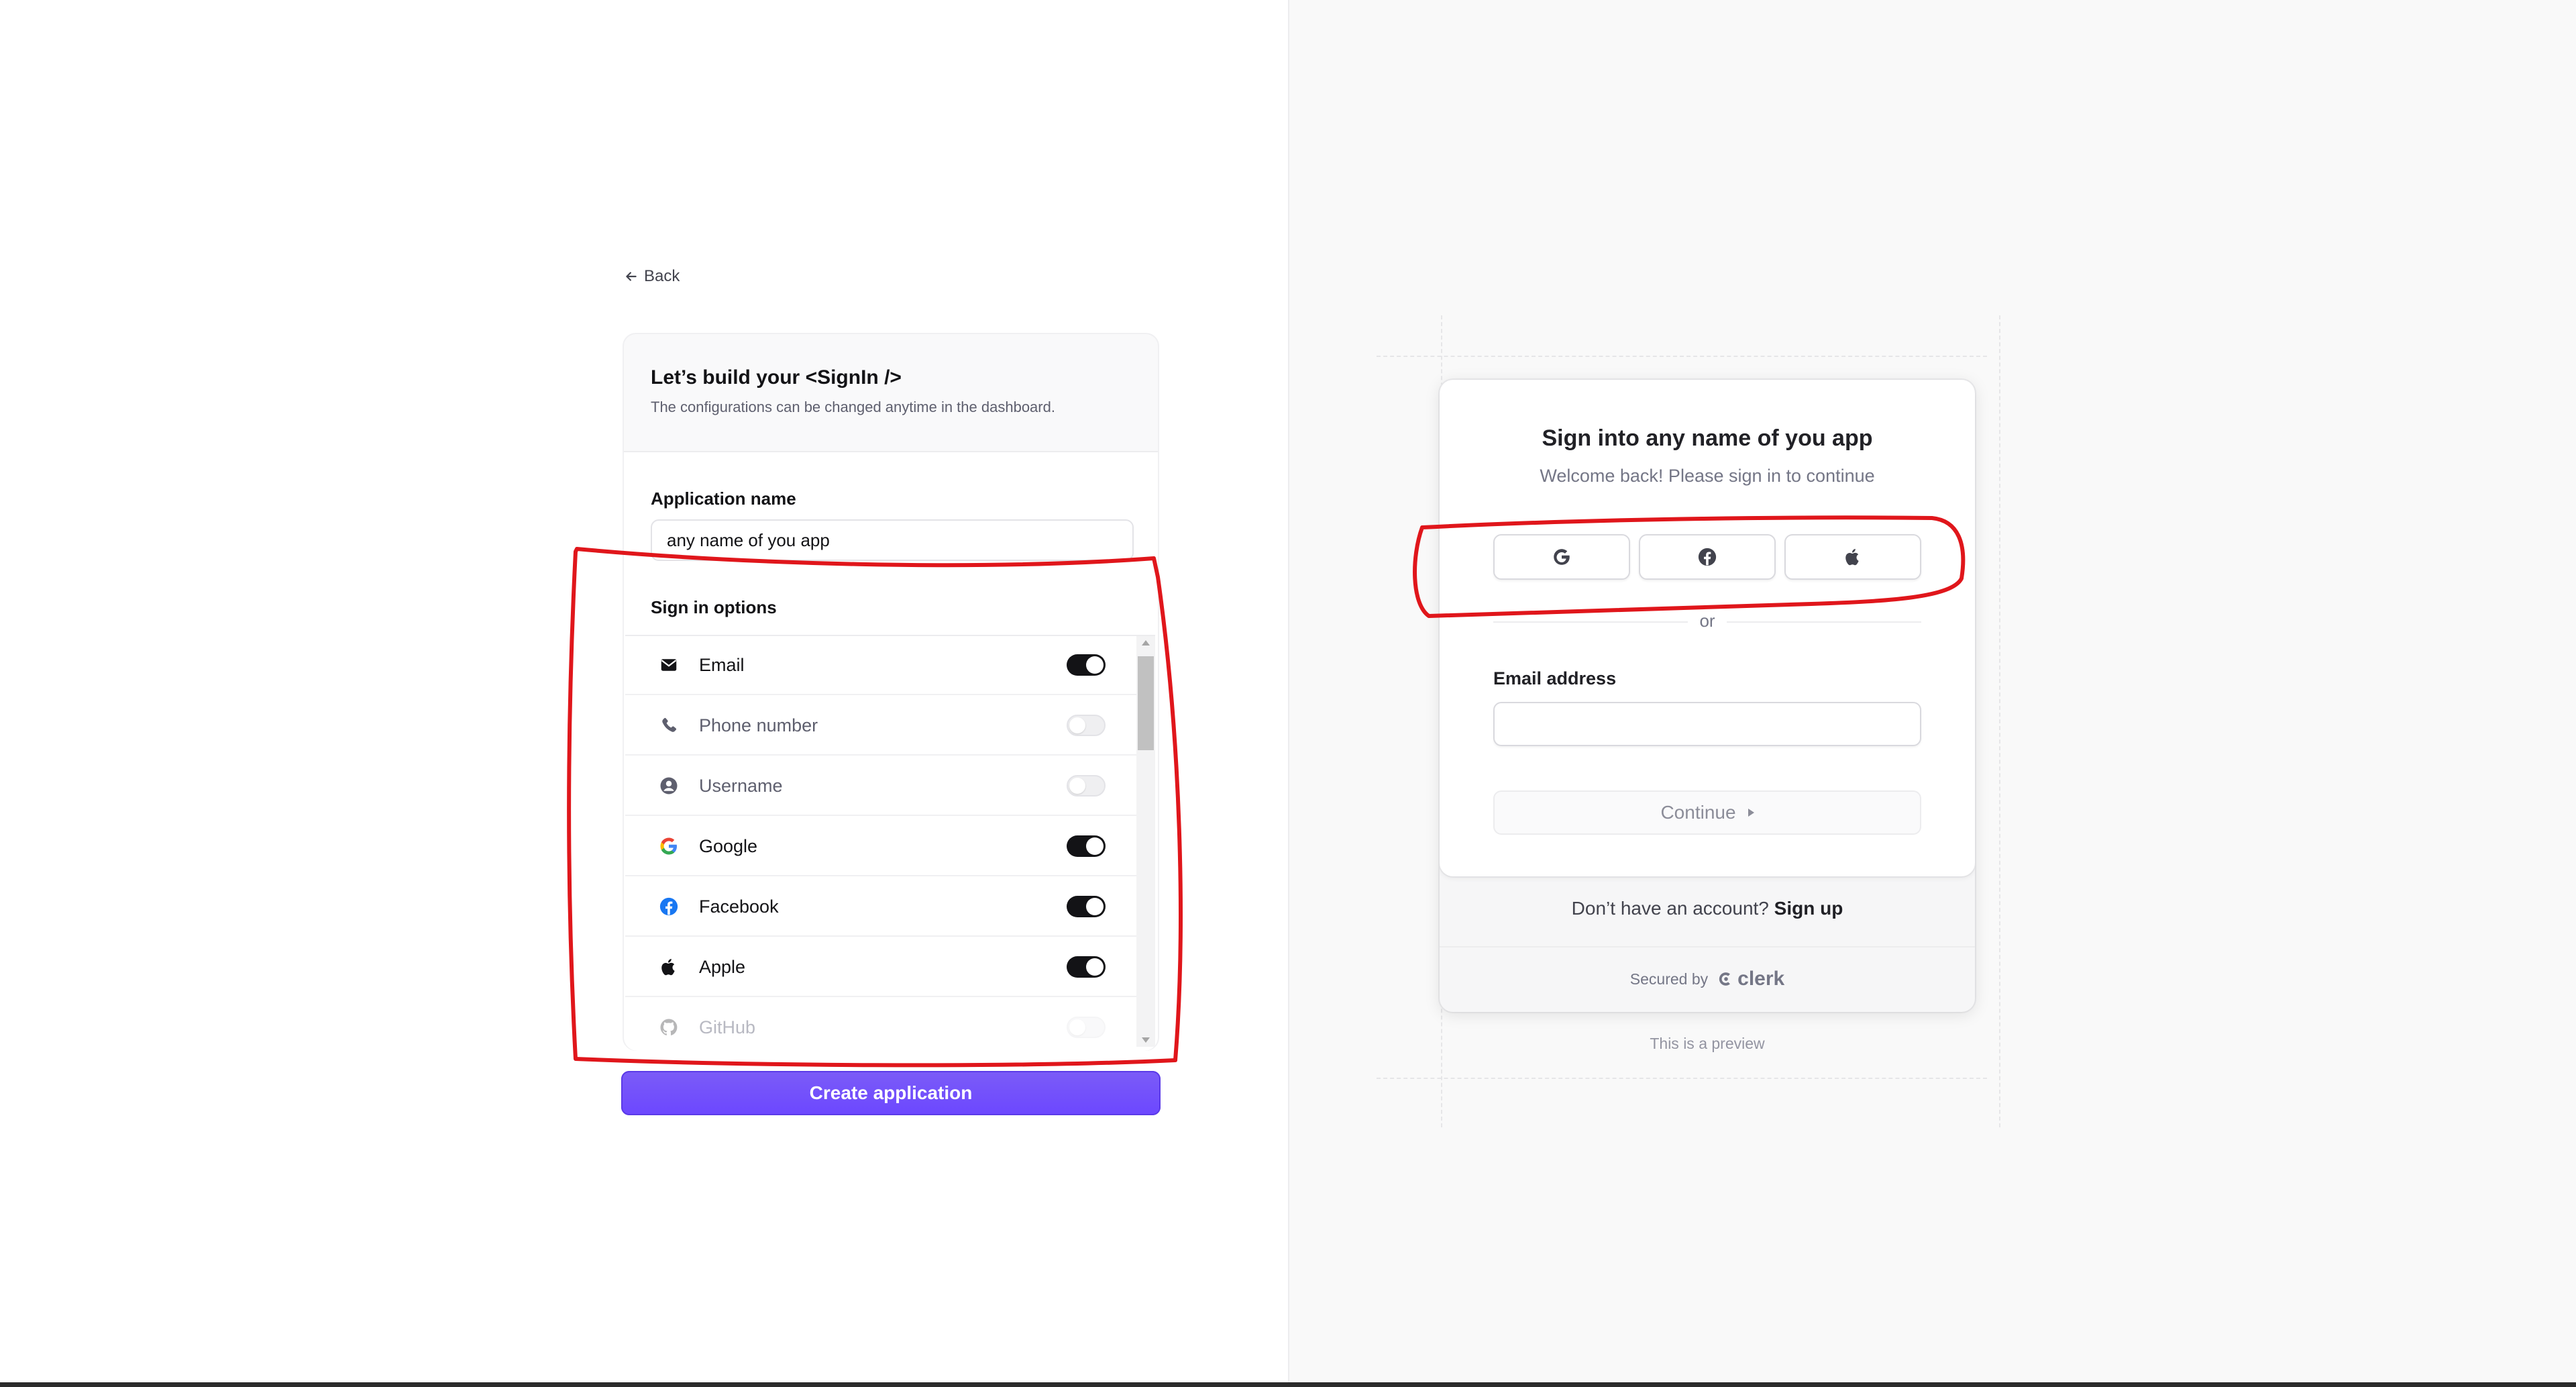  What do you see at coordinates (669, 665) in the screenshot?
I see `envelope-icon` at bounding box center [669, 665].